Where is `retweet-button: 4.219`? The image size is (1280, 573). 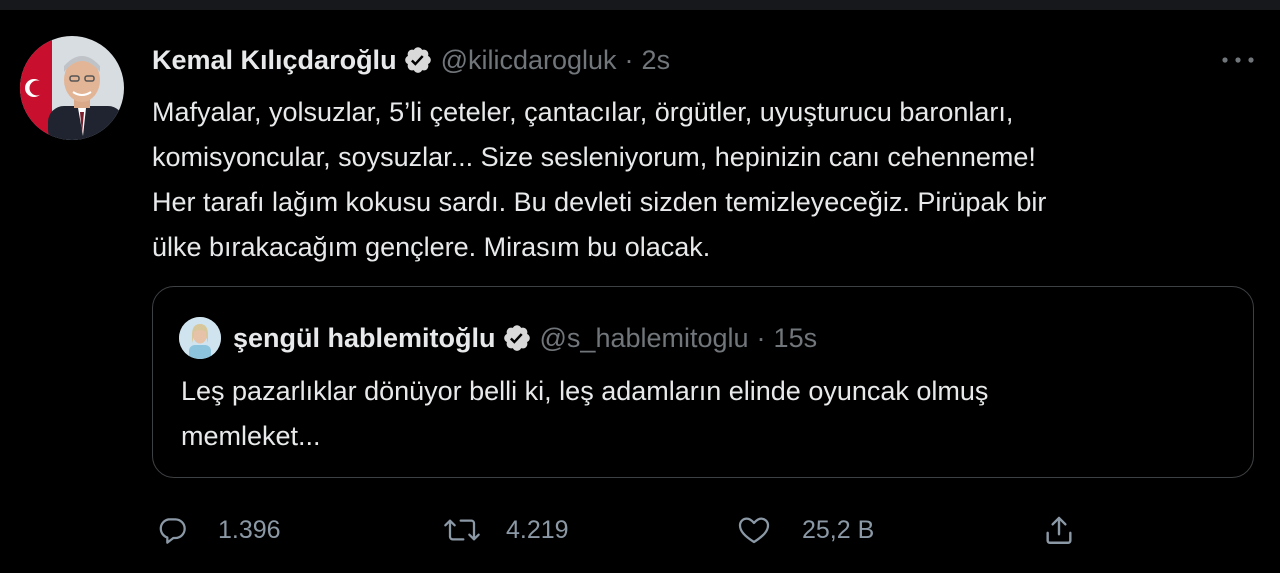
retweet-button: 4.219 is located at coordinates (505, 530).